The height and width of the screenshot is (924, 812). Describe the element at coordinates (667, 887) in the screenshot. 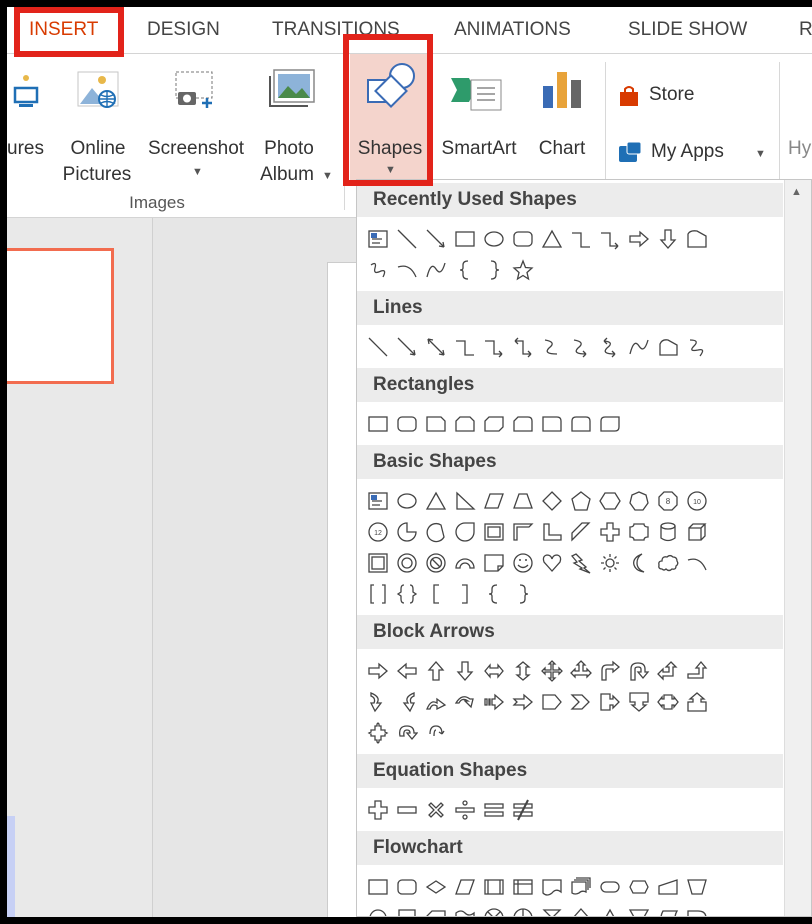

I see `shape-manual-input-icon` at that location.